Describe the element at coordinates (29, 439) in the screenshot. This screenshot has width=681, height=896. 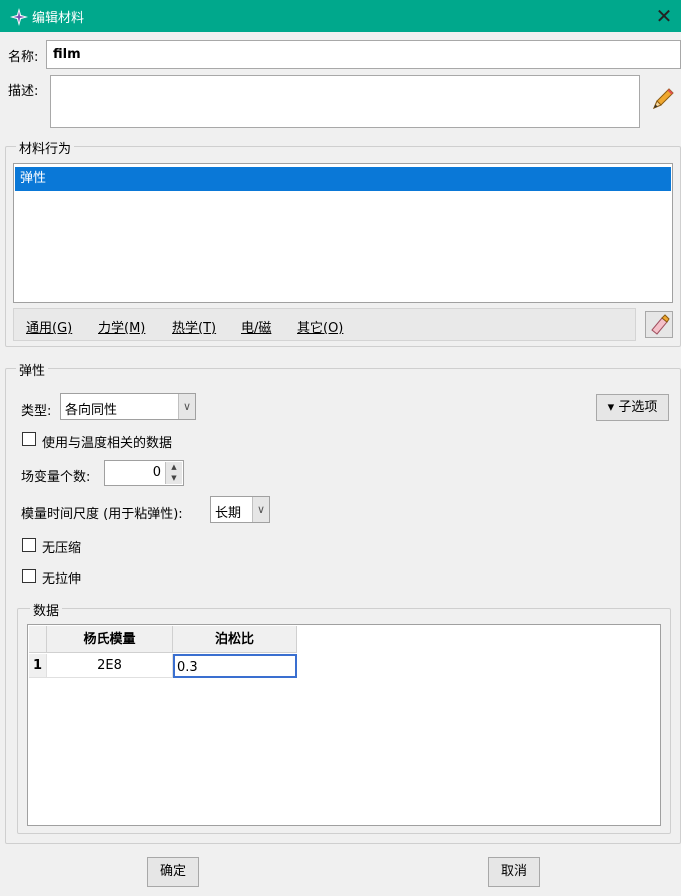
I see `temp-dependent-checkbox` at that location.